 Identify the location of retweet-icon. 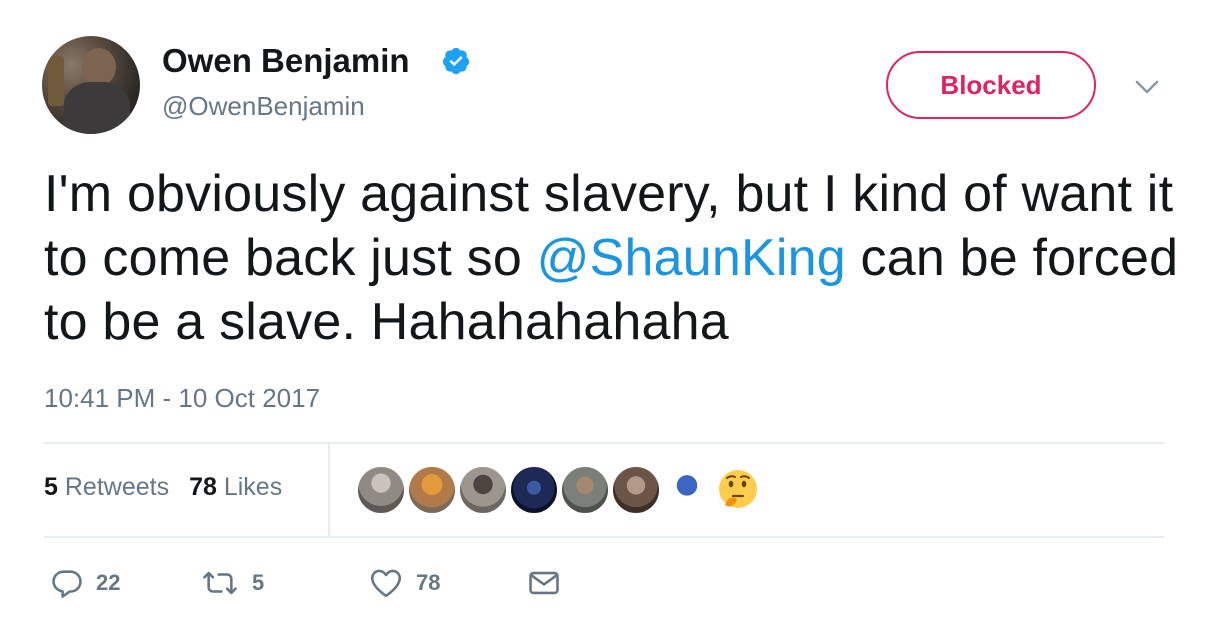
(220, 583).